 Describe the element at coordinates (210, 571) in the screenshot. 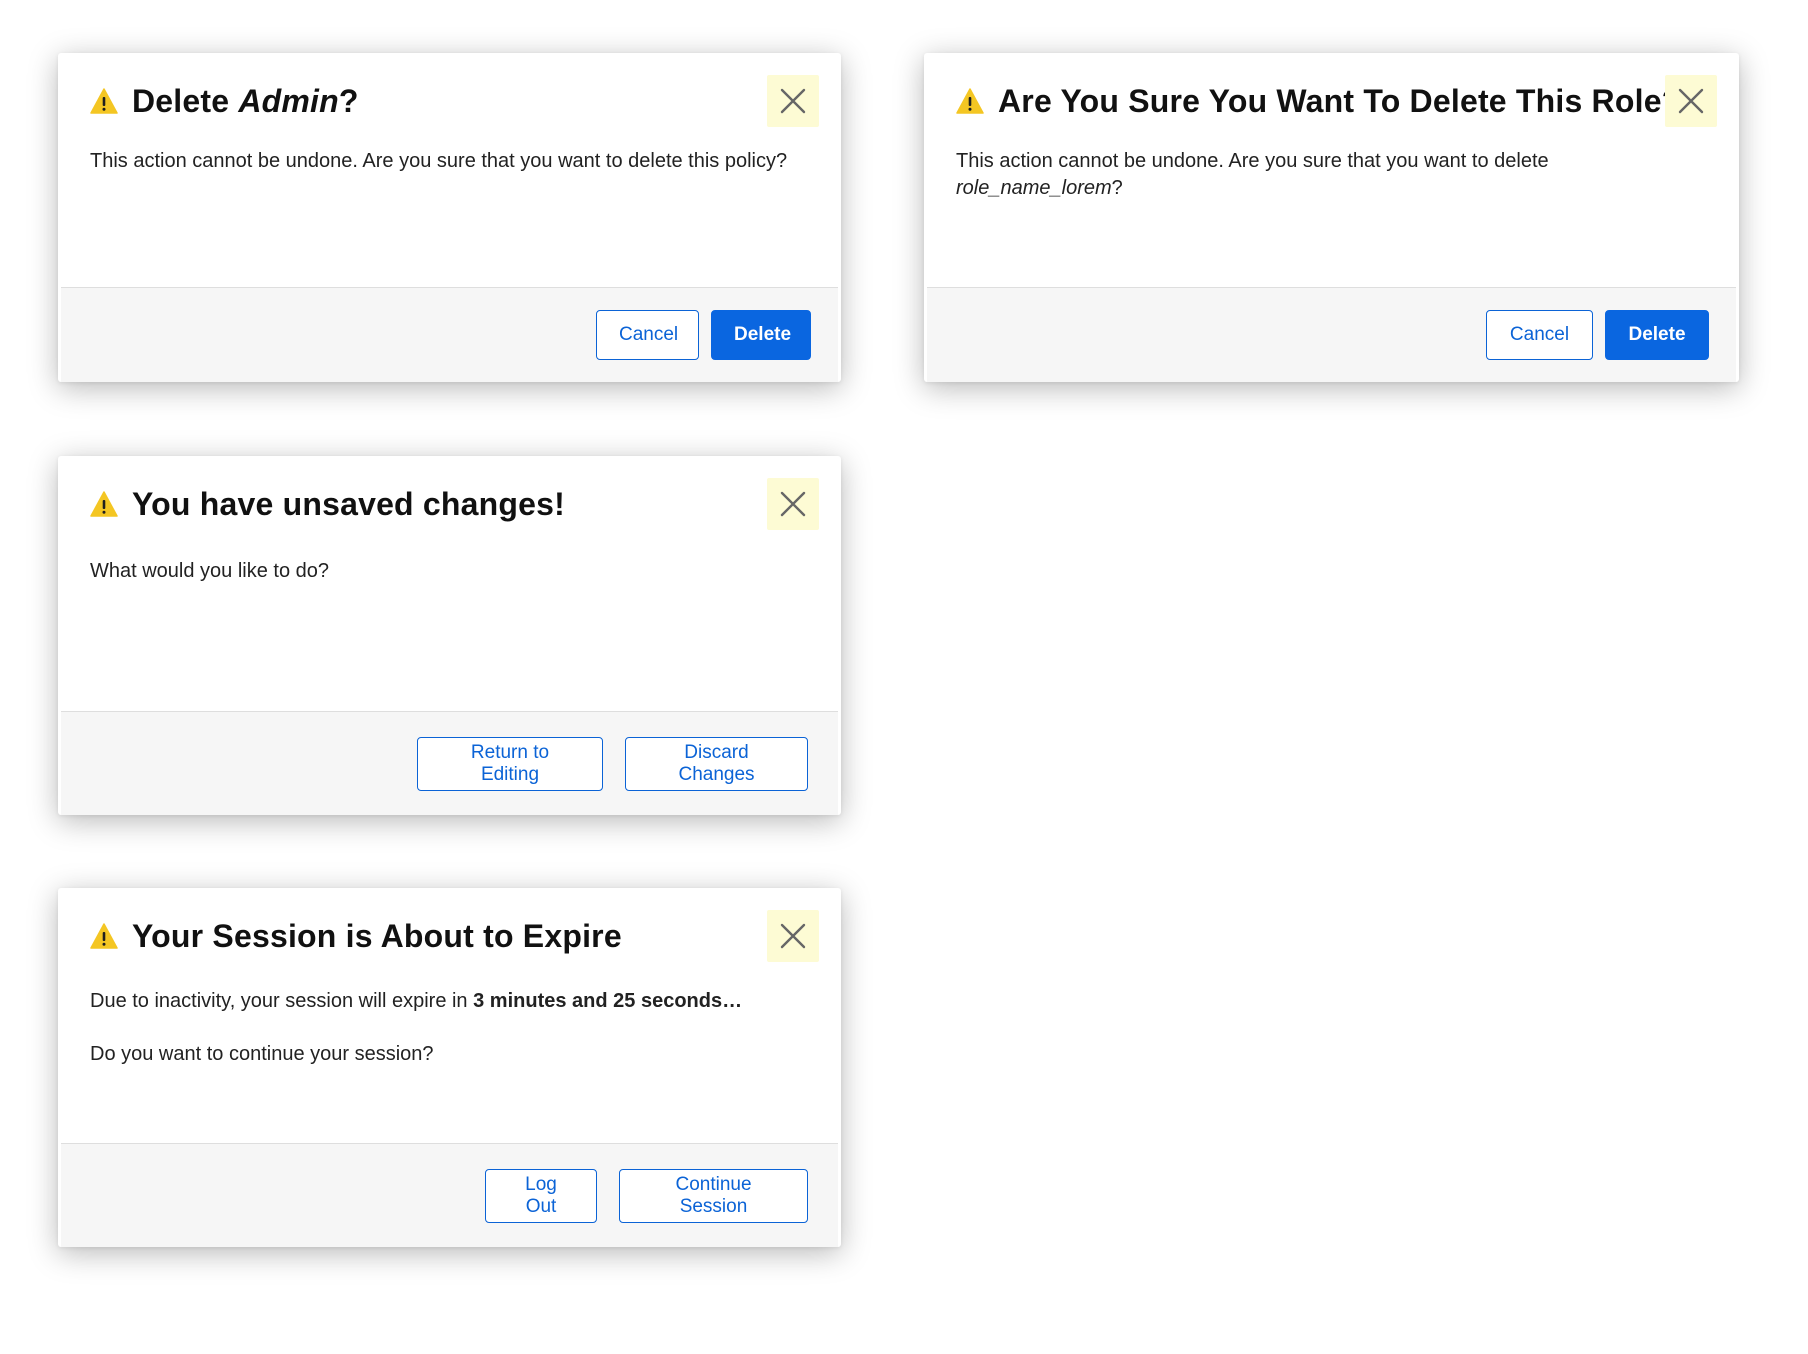

I see `dialog-message: What would you like to do?` at that location.